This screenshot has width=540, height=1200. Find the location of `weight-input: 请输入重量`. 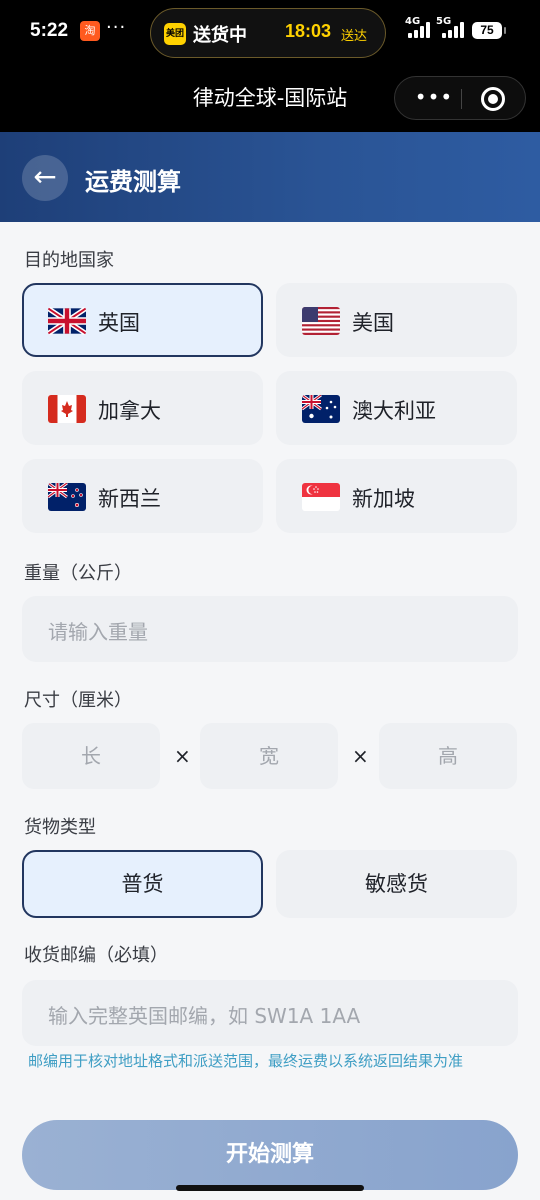

weight-input: 请输入重量 is located at coordinates (270, 629).